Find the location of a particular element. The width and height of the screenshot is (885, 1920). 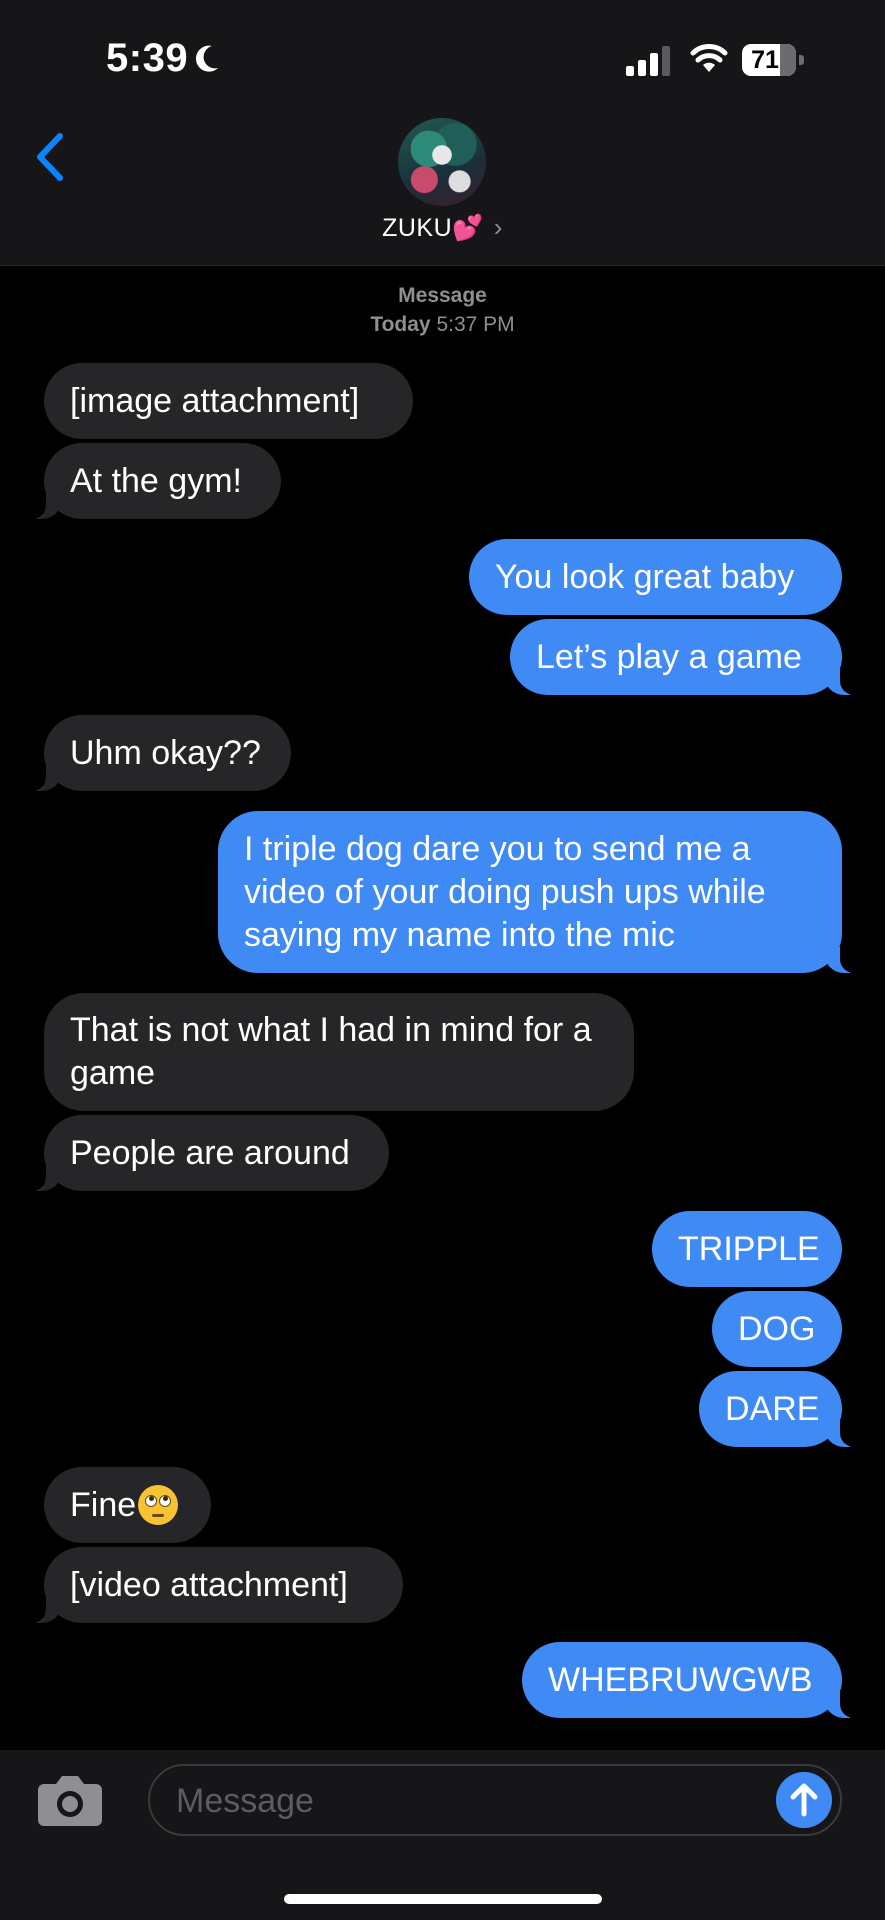

outgoing-message: WHEBRUWGWB is located at coordinates (690, 1680).